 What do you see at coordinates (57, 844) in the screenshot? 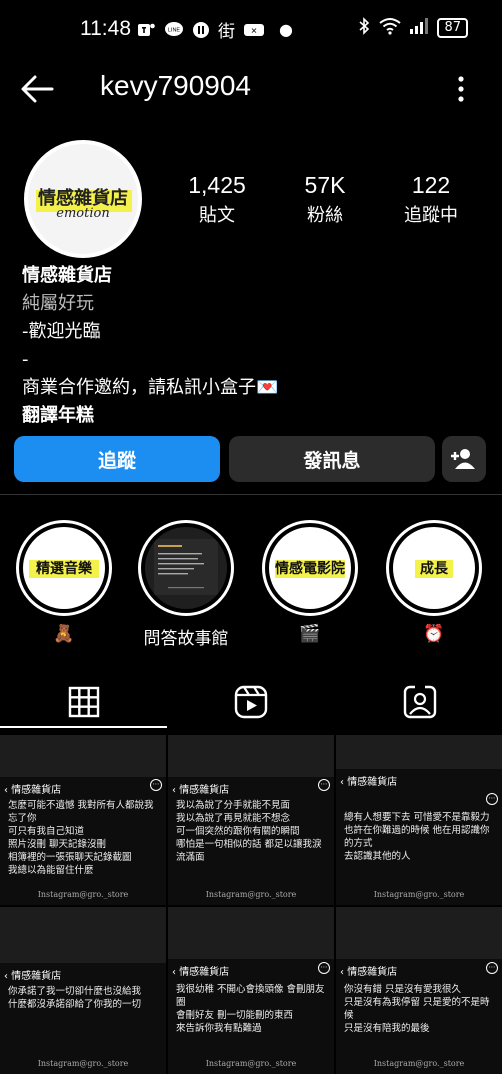
I see `post-line: 照片沒刪 聊天記錄沒刪` at bounding box center [57, 844].